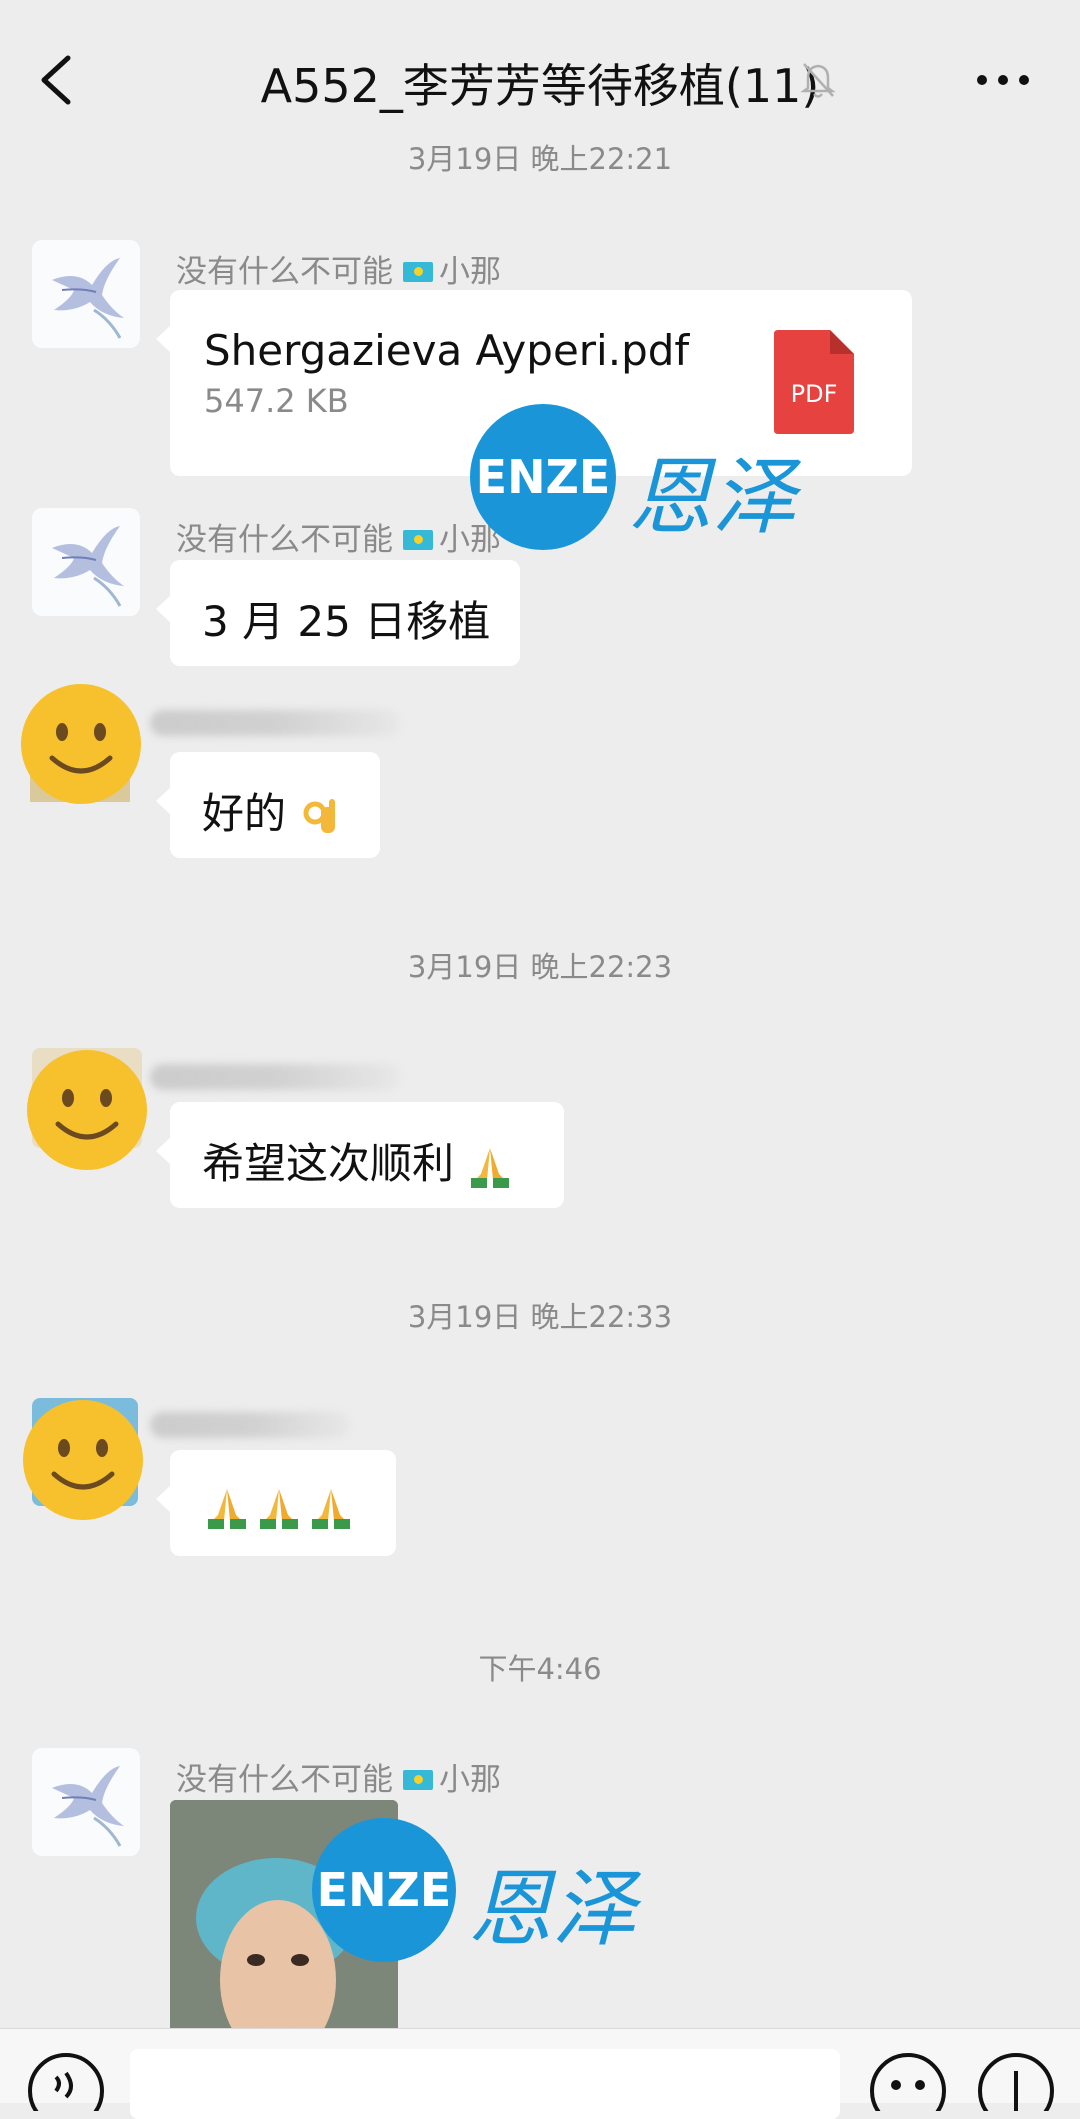 This screenshot has width=1080, height=2119. Describe the element at coordinates (357, 1160) in the screenshot. I see `message-text: 希望这次顺利` at that location.